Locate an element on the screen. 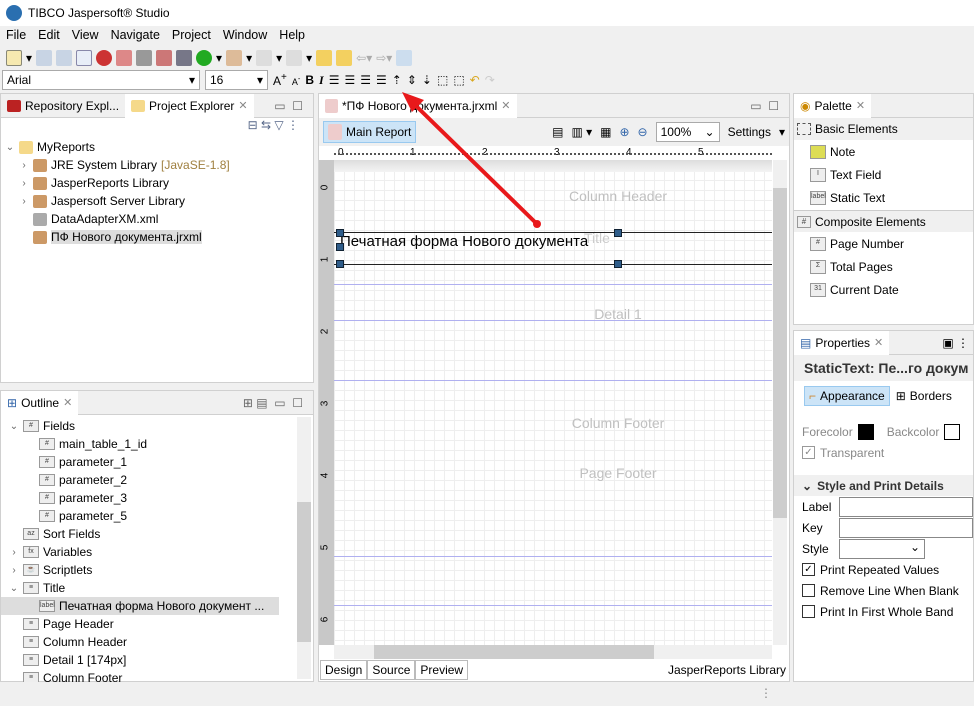 This screenshot has width=974, height=706. palette-item: imgImage is located at coordinates (891, 209).